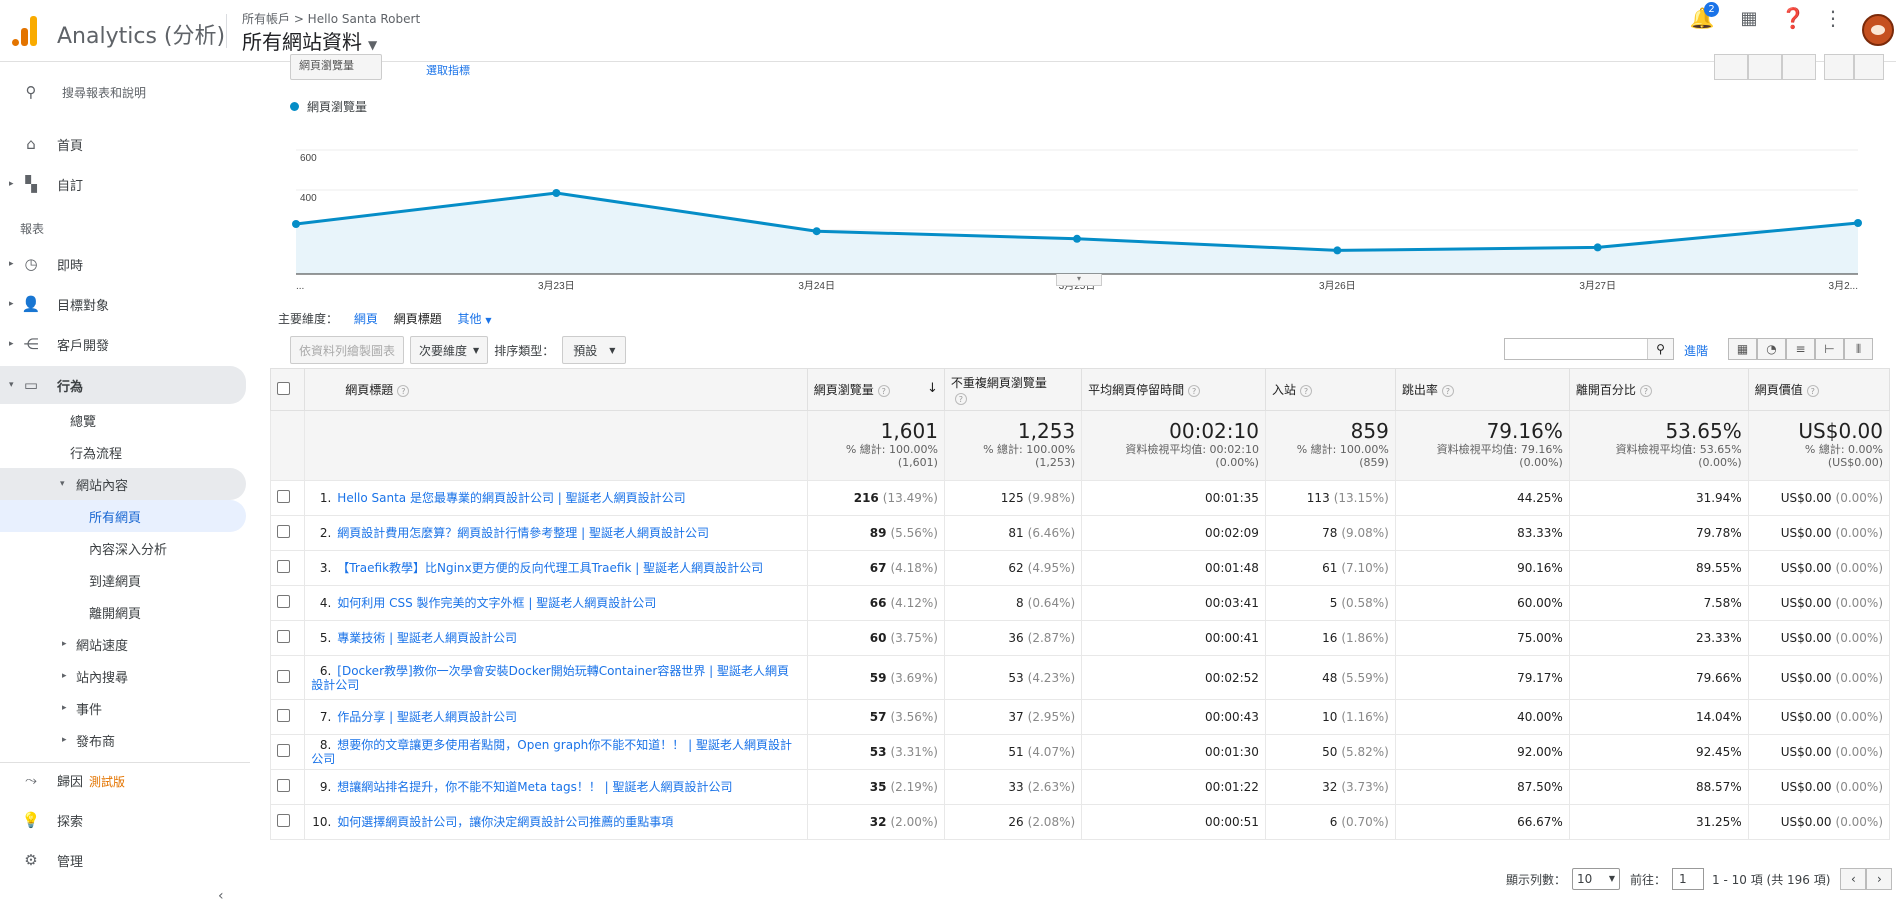  I want to click on pie-view-icon: ◔, so click(1771, 349).